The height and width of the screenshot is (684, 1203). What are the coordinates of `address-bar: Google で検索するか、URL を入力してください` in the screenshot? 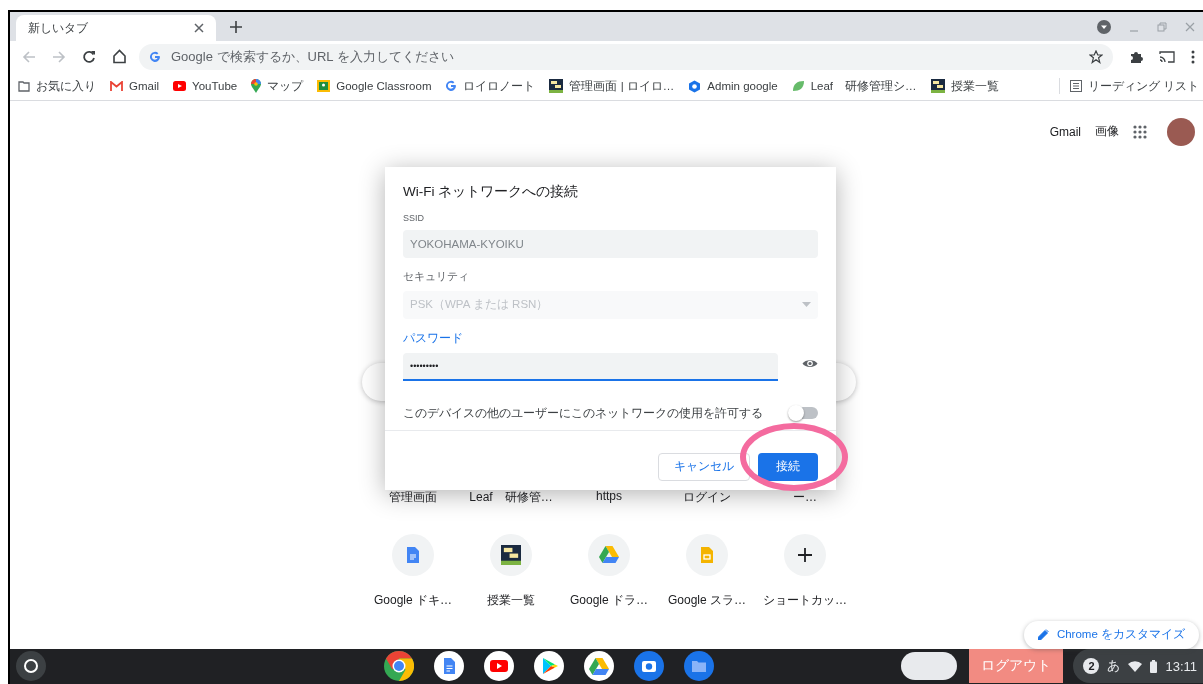 It's located at (626, 56).